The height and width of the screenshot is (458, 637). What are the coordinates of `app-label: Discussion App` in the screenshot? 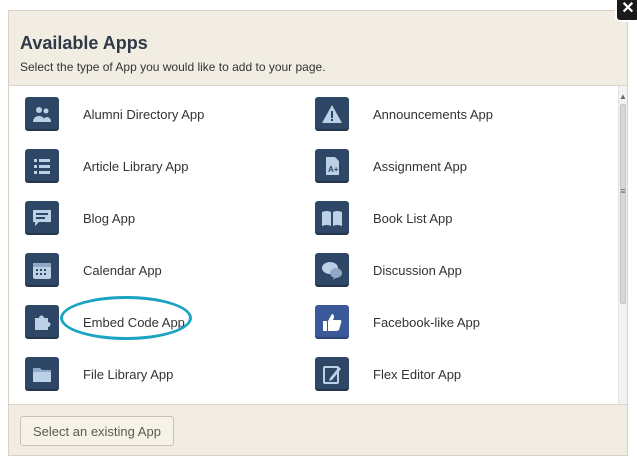 It's located at (417, 270).